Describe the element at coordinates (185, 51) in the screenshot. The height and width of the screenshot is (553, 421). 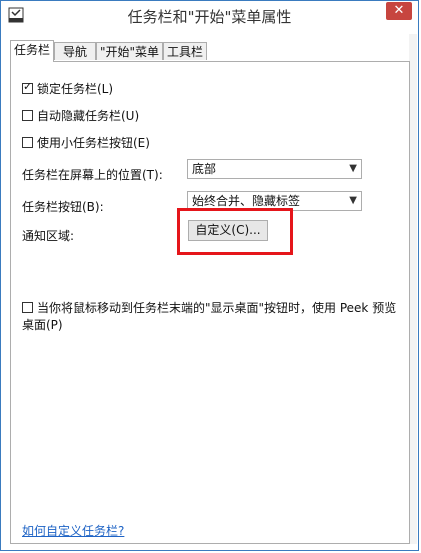
I see `tab-toolbars: 工具栏` at that location.